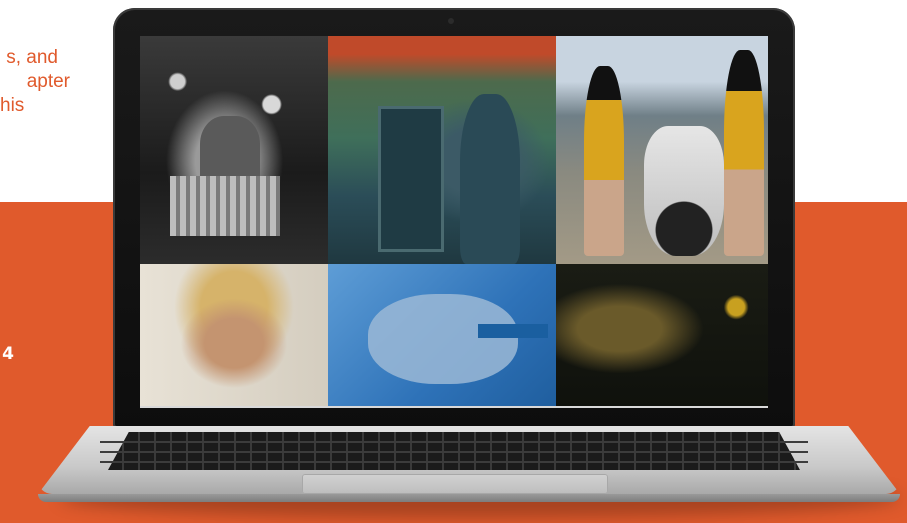 The image size is (907, 523). I want to click on trackpad, so click(455, 484).